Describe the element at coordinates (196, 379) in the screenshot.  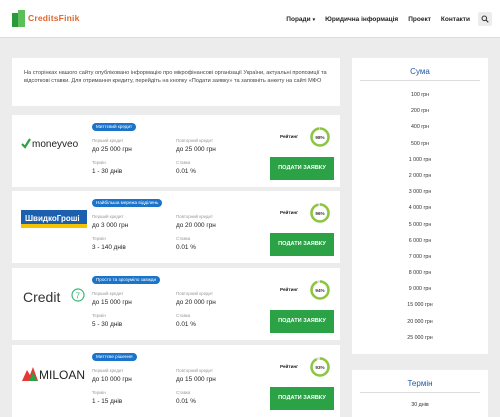
I see `repeat-credit-value: до 15 000 грн` at that location.